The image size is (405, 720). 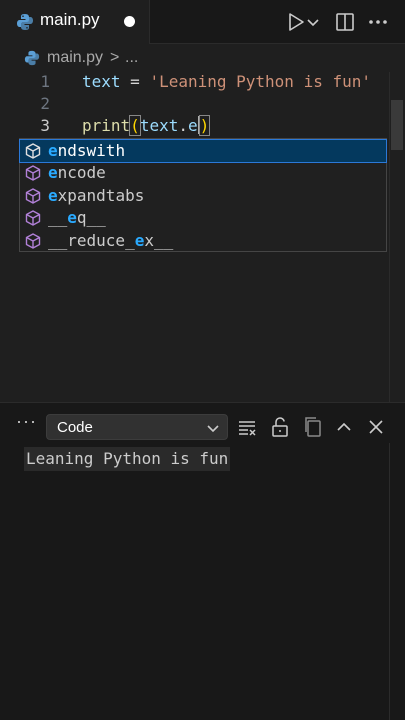 What do you see at coordinates (345, 22) in the screenshot?
I see `split-editor-icon` at bounding box center [345, 22].